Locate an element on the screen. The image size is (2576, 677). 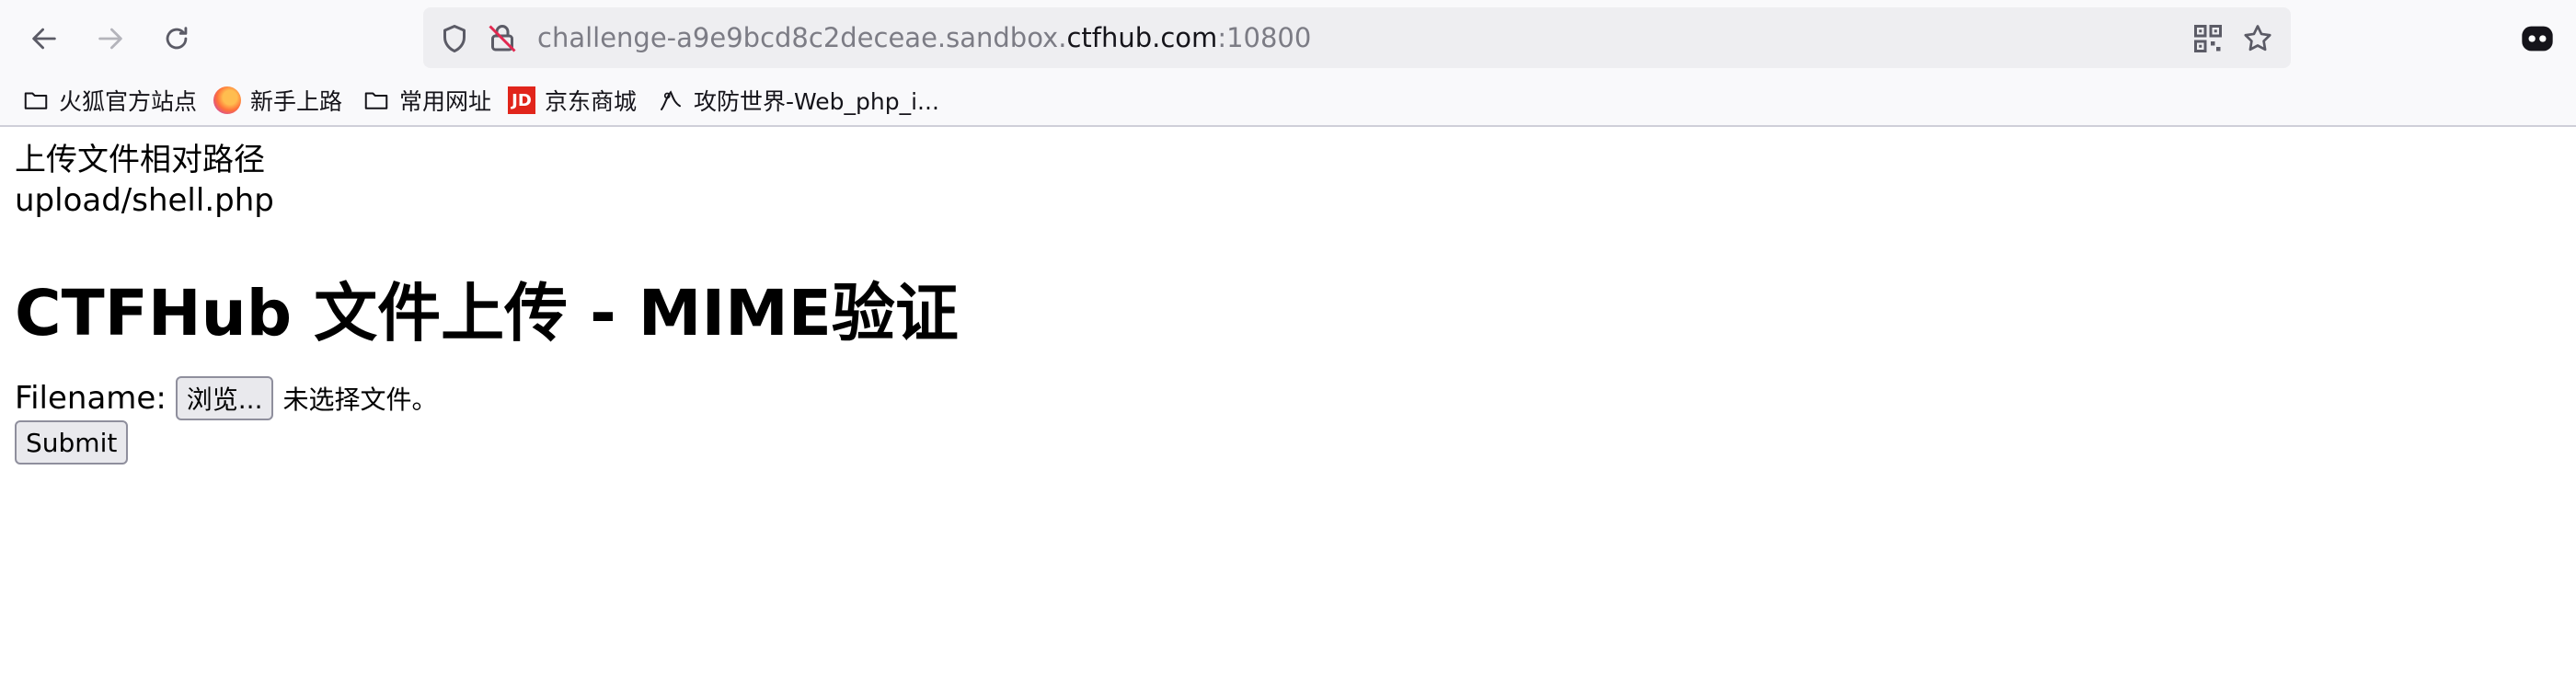
url-host: ctfhub.com is located at coordinates (1142, 38).